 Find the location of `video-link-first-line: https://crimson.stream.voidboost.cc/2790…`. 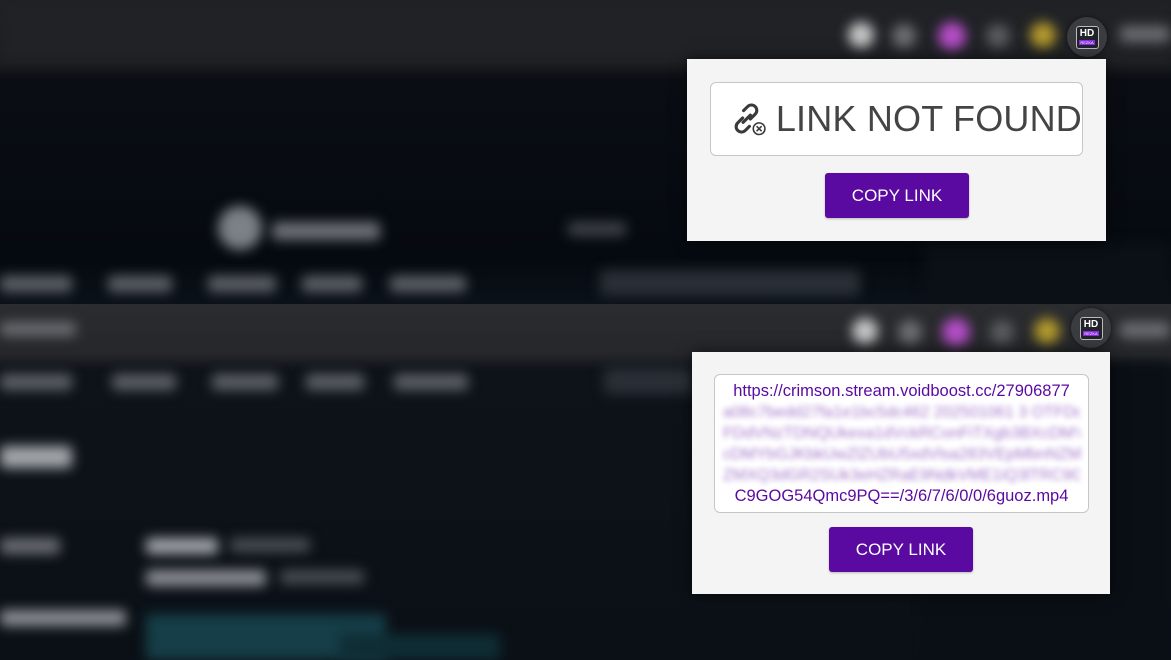

video-link-first-line: https://crimson.stream.voidboost.cc/2790… is located at coordinates (901, 391).